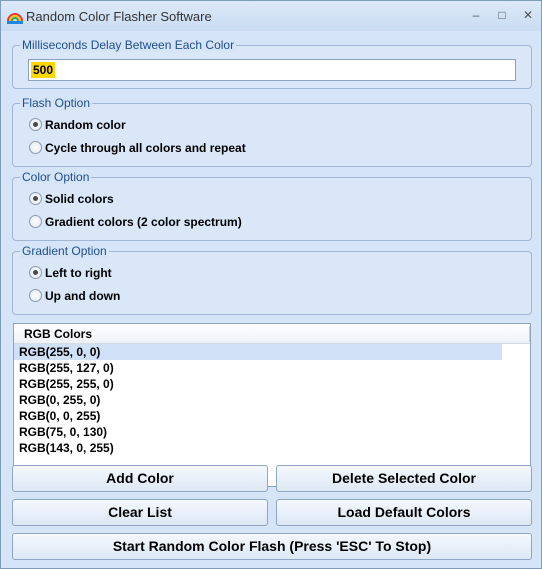 This screenshot has width=542, height=569. I want to click on delay-group-legend: Milliseconds Delay Between Each Color, so click(128, 45).